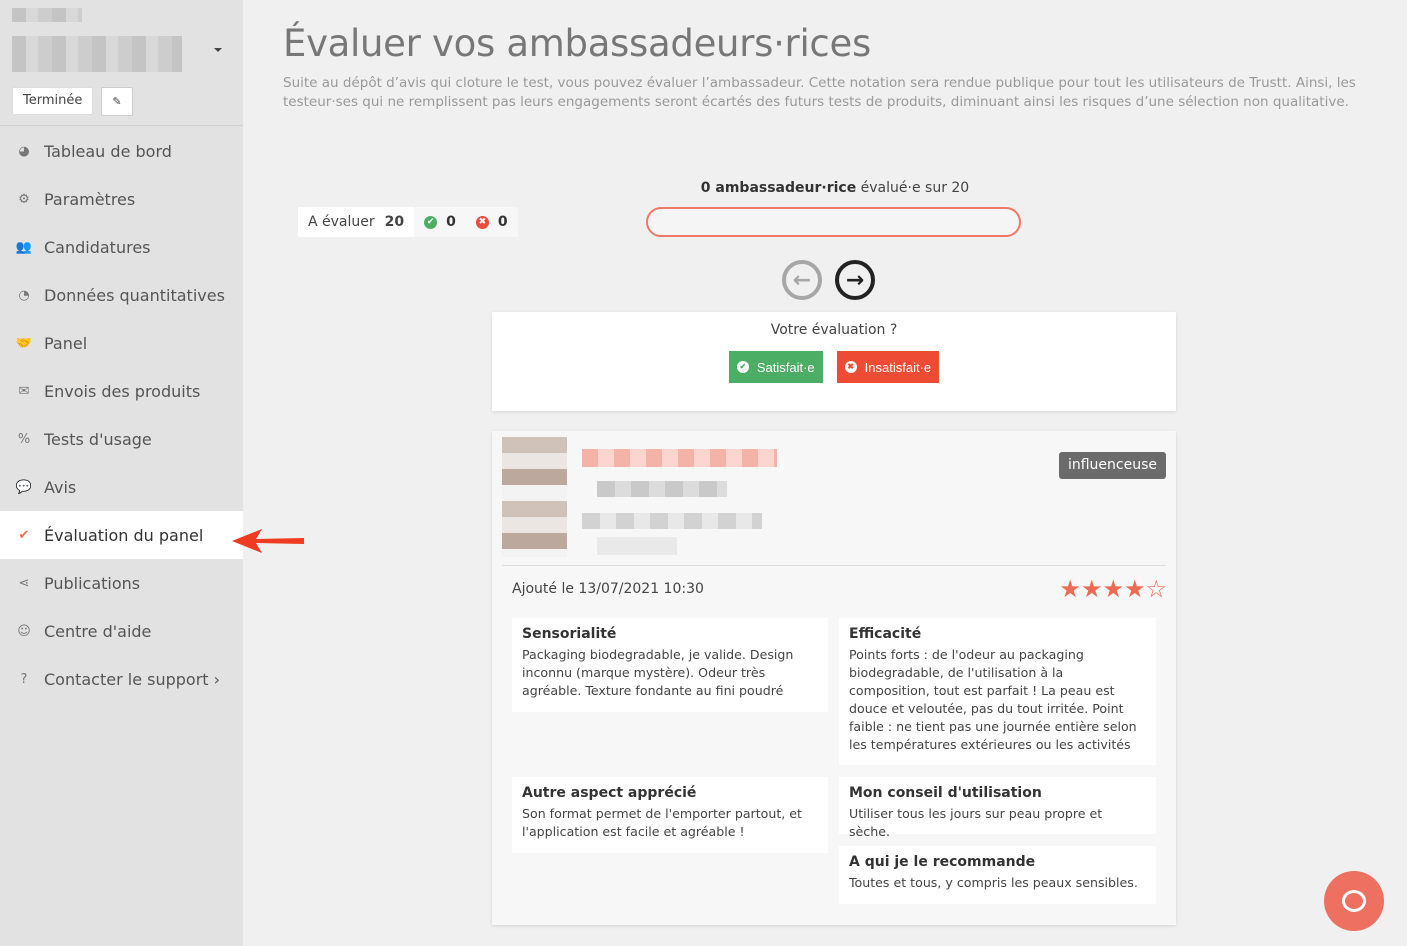 The height and width of the screenshot is (946, 1407). What do you see at coordinates (609, 793) in the screenshot?
I see `section-title: Autre aspect apprécié` at bounding box center [609, 793].